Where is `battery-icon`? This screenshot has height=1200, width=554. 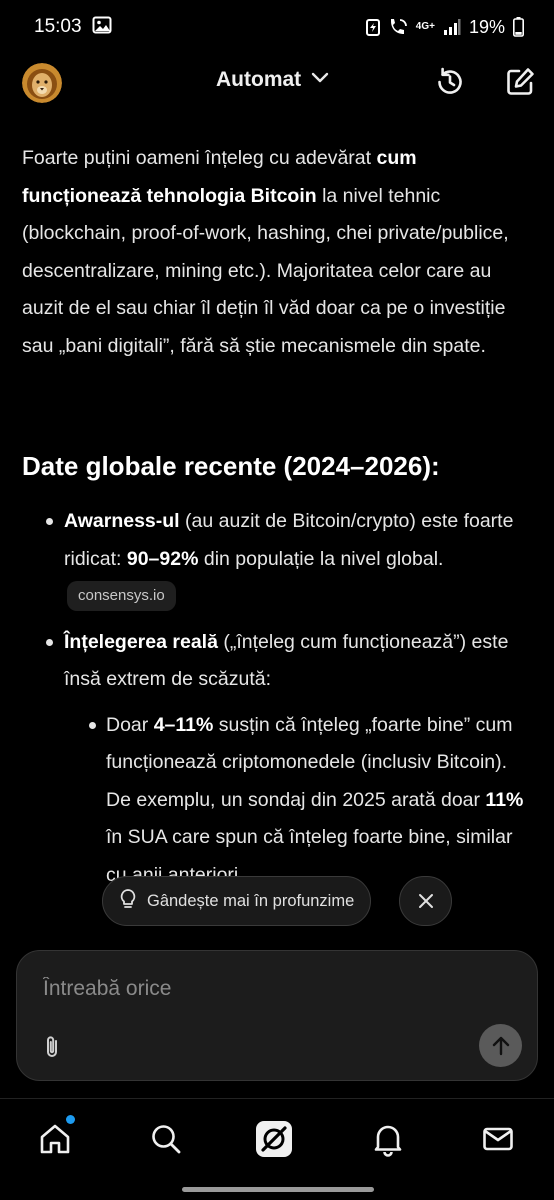
battery-icon is located at coordinates (518, 27).